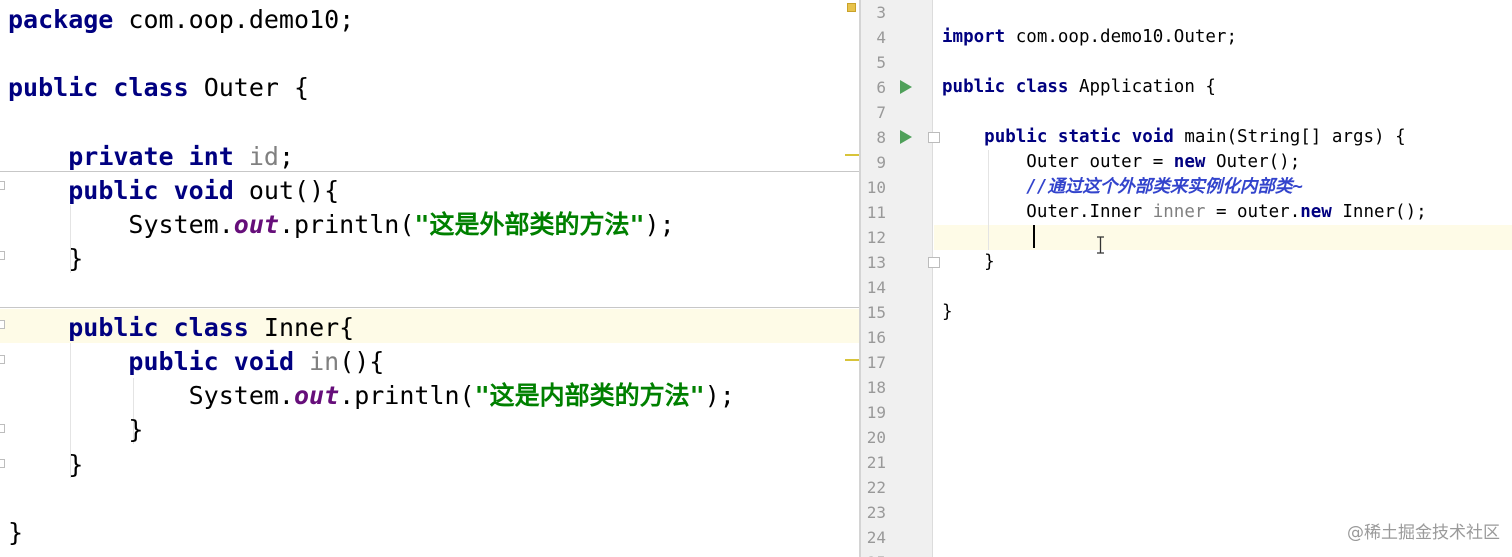 Image resolution: width=1512 pixels, height=557 pixels. What do you see at coordinates (876, 212) in the screenshot?
I see `line-number: 11` at bounding box center [876, 212].